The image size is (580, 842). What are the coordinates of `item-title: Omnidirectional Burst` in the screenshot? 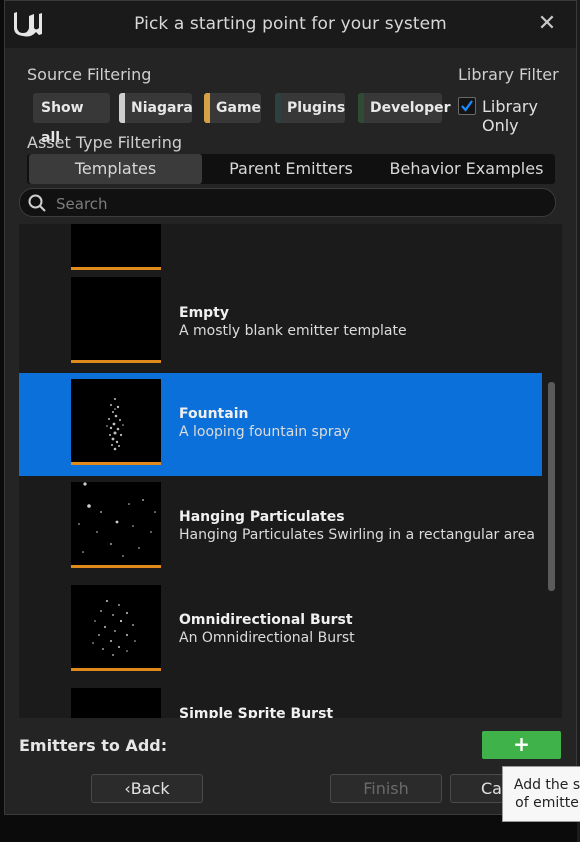 It's located at (266, 620).